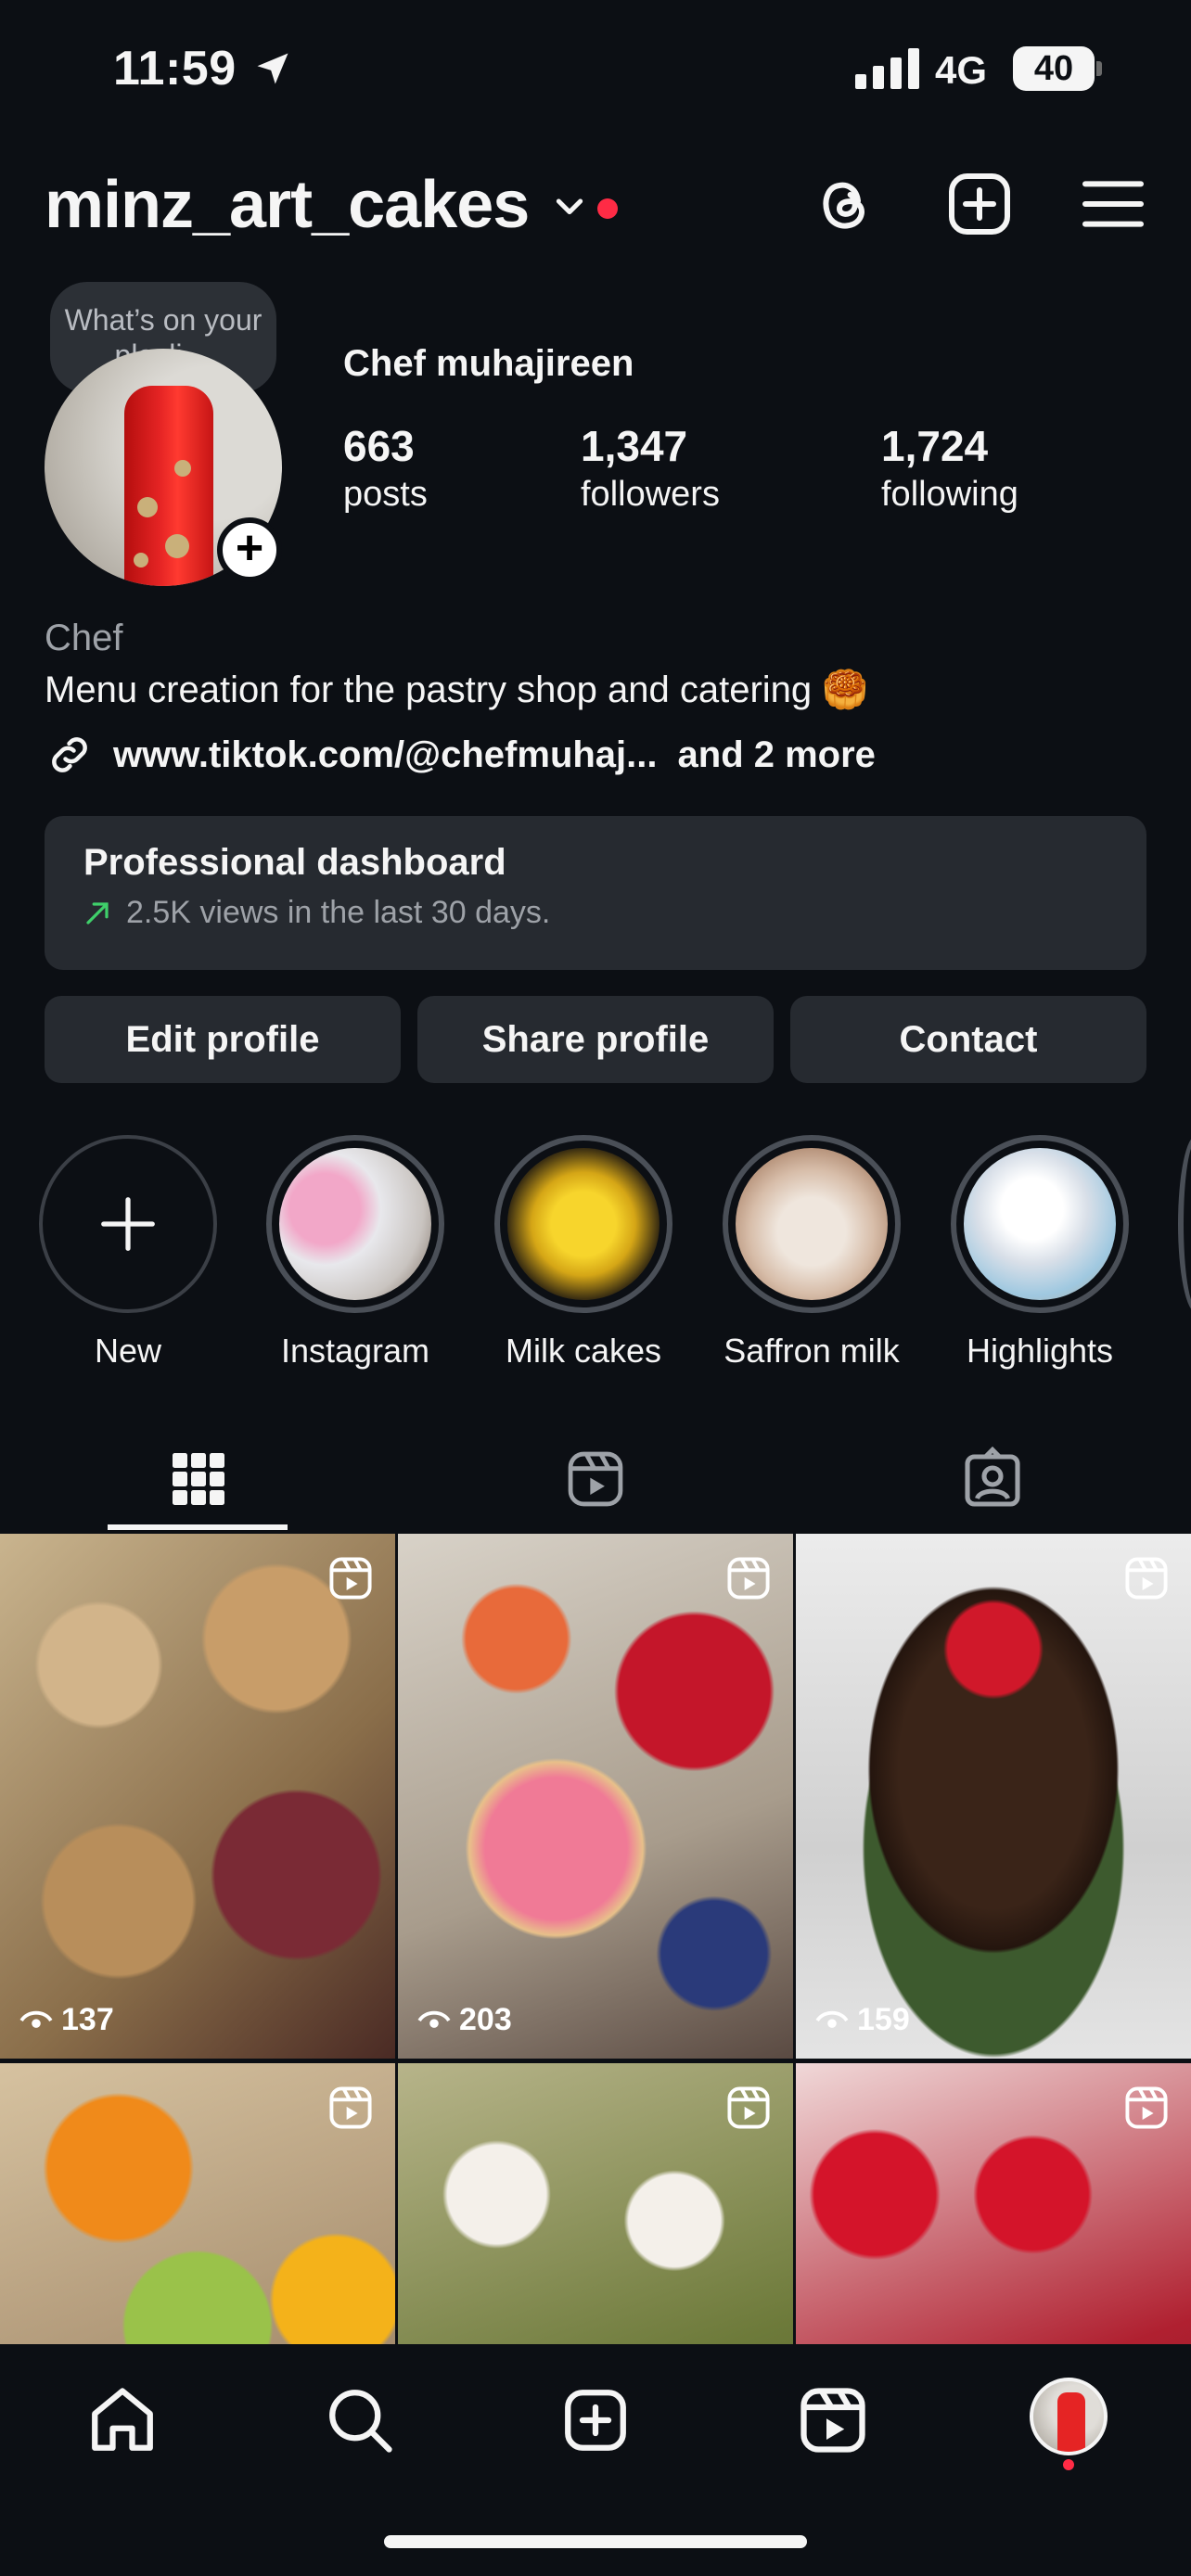 The height and width of the screenshot is (2576, 1191). I want to click on post-thumbnail: 137, so click(197, 1796).